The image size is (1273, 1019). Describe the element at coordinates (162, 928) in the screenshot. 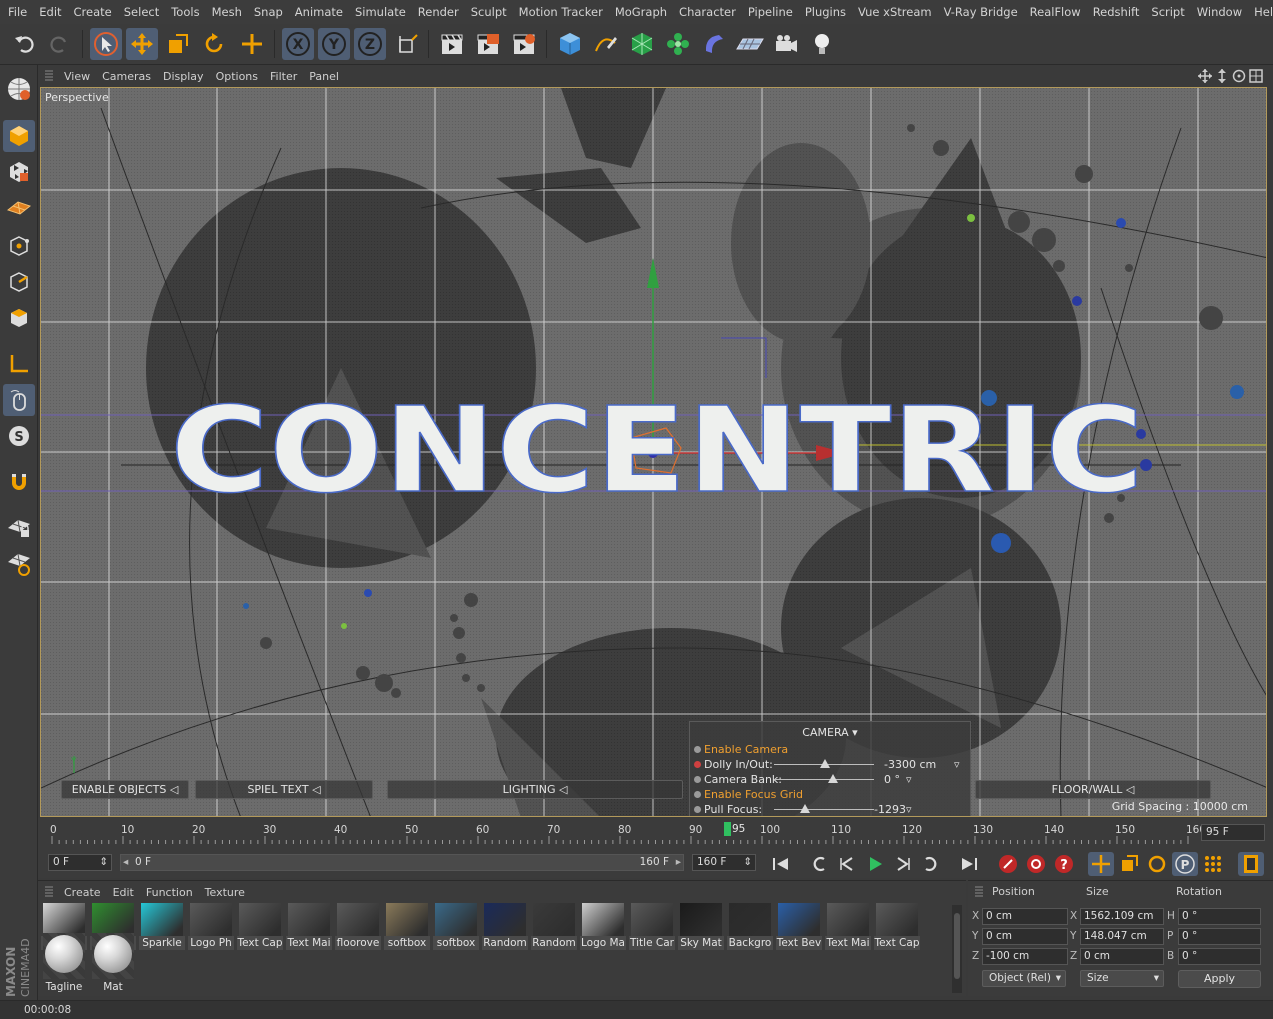

I see `material-swatch: Sparkle` at that location.